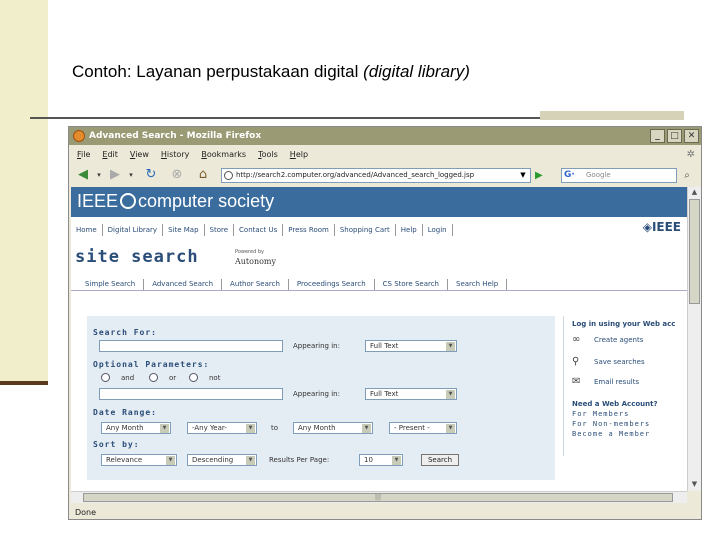 This screenshot has width=720, height=540. What do you see at coordinates (379, 202) in the screenshot?
I see `site-header: IEEE computer society` at bounding box center [379, 202].